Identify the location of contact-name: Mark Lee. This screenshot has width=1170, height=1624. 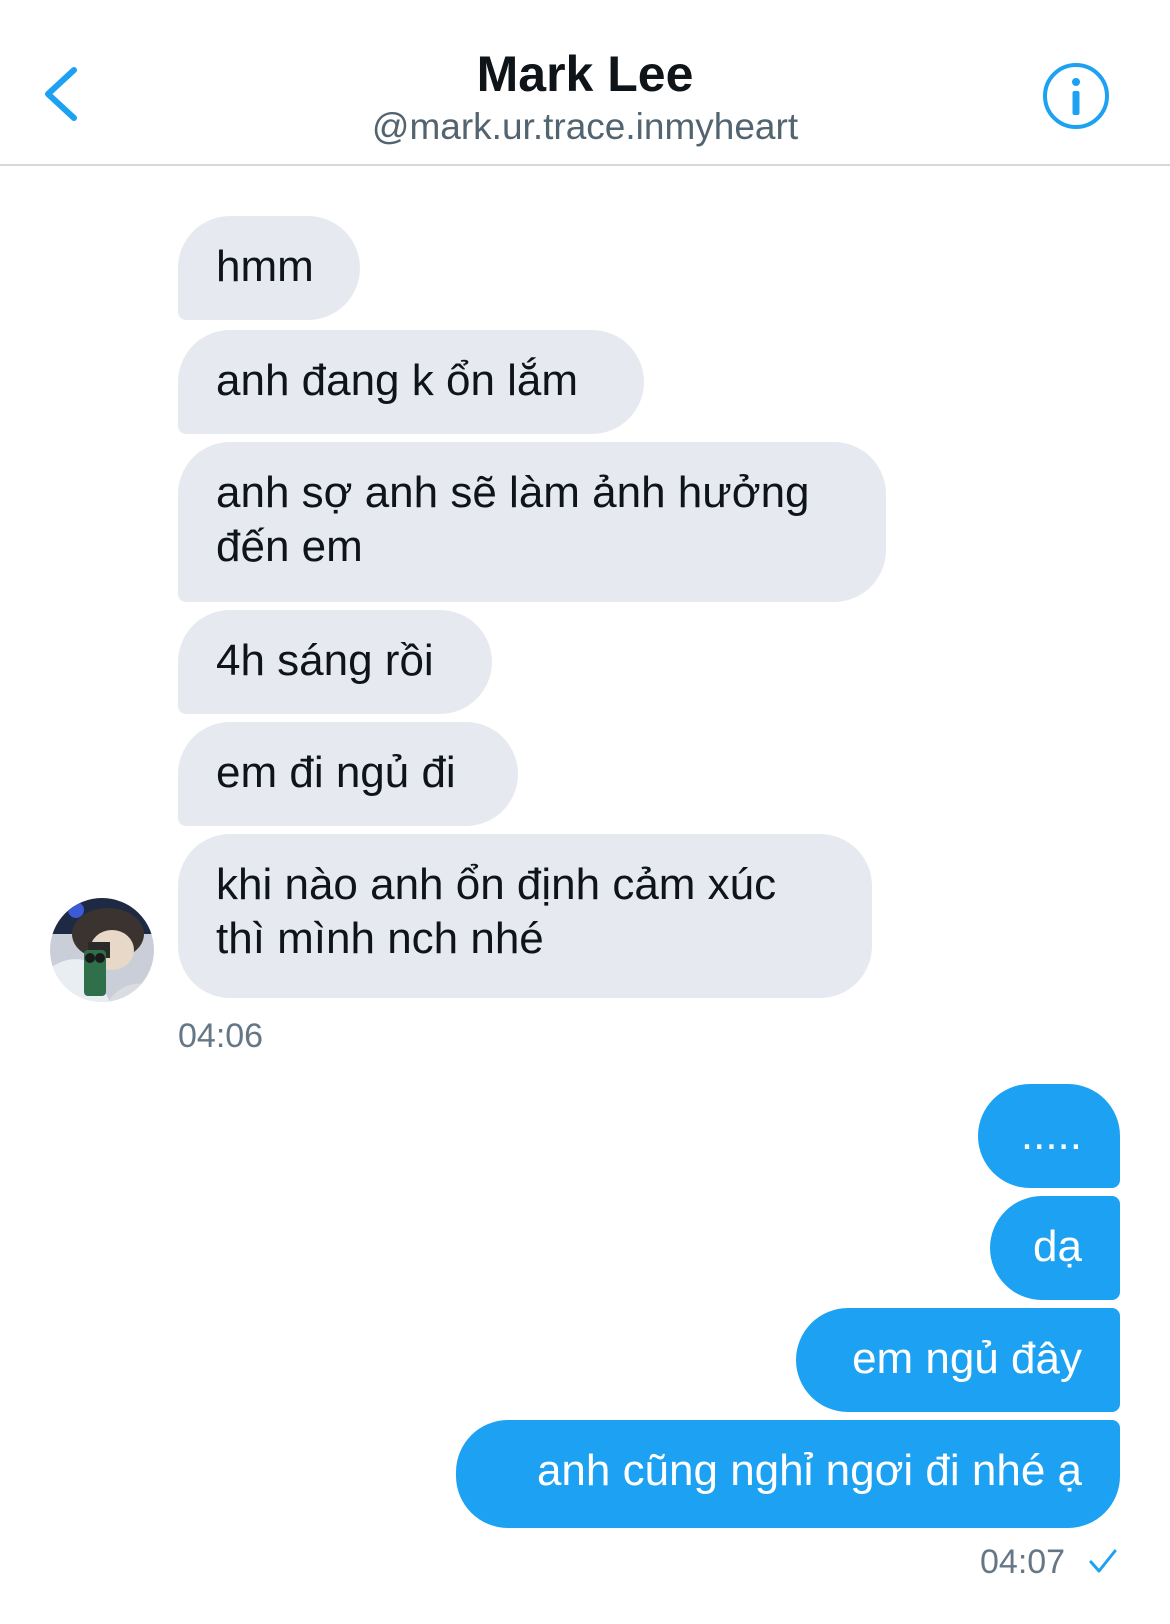
(585, 74).